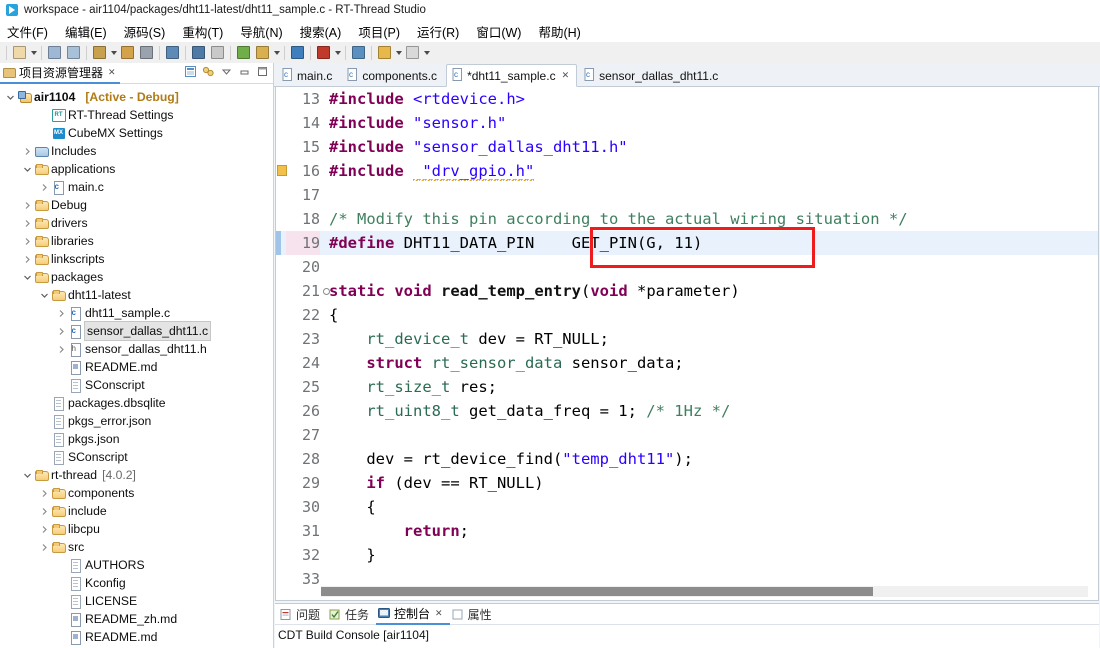  Describe the element at coordinates (687, 435) in the screenshot. I see `code-line: 27` at that location.